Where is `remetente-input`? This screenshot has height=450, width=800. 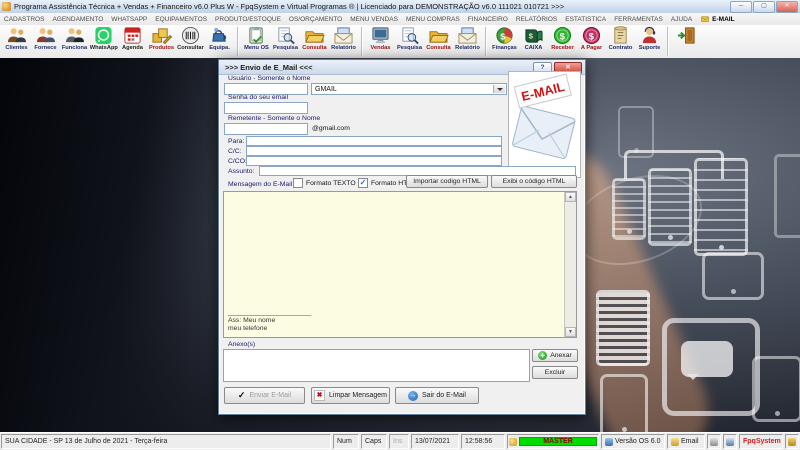
remetente-input is located at coordinates (266, 129).